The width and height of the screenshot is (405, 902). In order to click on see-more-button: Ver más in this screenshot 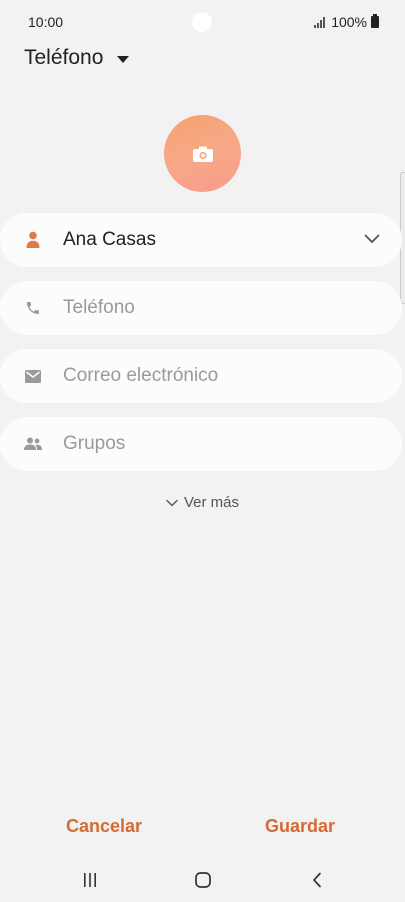, I will do `click(202, 502)`.